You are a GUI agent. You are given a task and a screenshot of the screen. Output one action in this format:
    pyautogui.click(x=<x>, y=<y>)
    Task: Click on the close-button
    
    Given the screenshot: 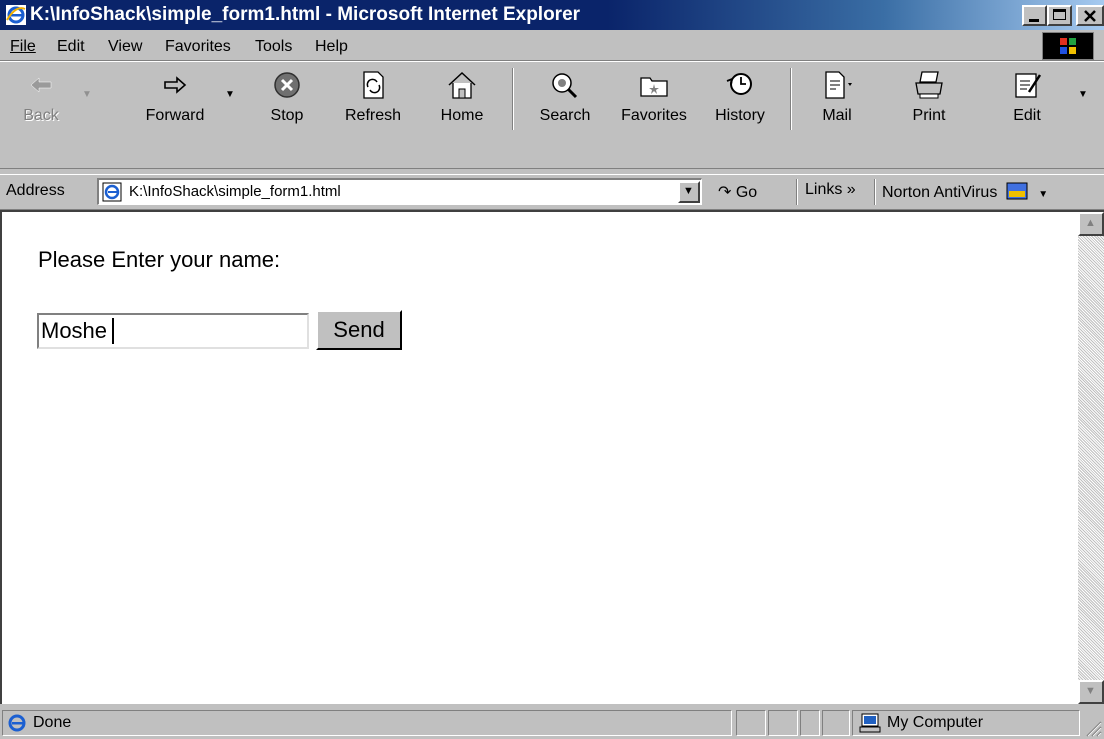 What is the action you would take?
    pyautogui.click(x=1090, y=15)
    